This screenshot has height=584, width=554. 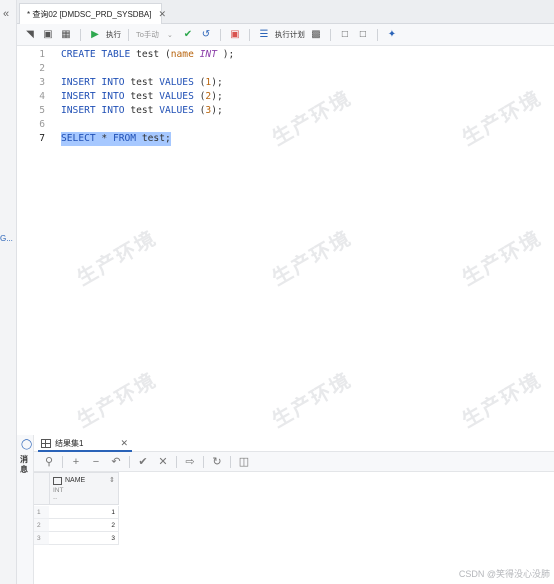 What do you see at coordinates (235, 35) in the screenshot?
I see `stop-icon: ▣` at bounding box center [235, 35].